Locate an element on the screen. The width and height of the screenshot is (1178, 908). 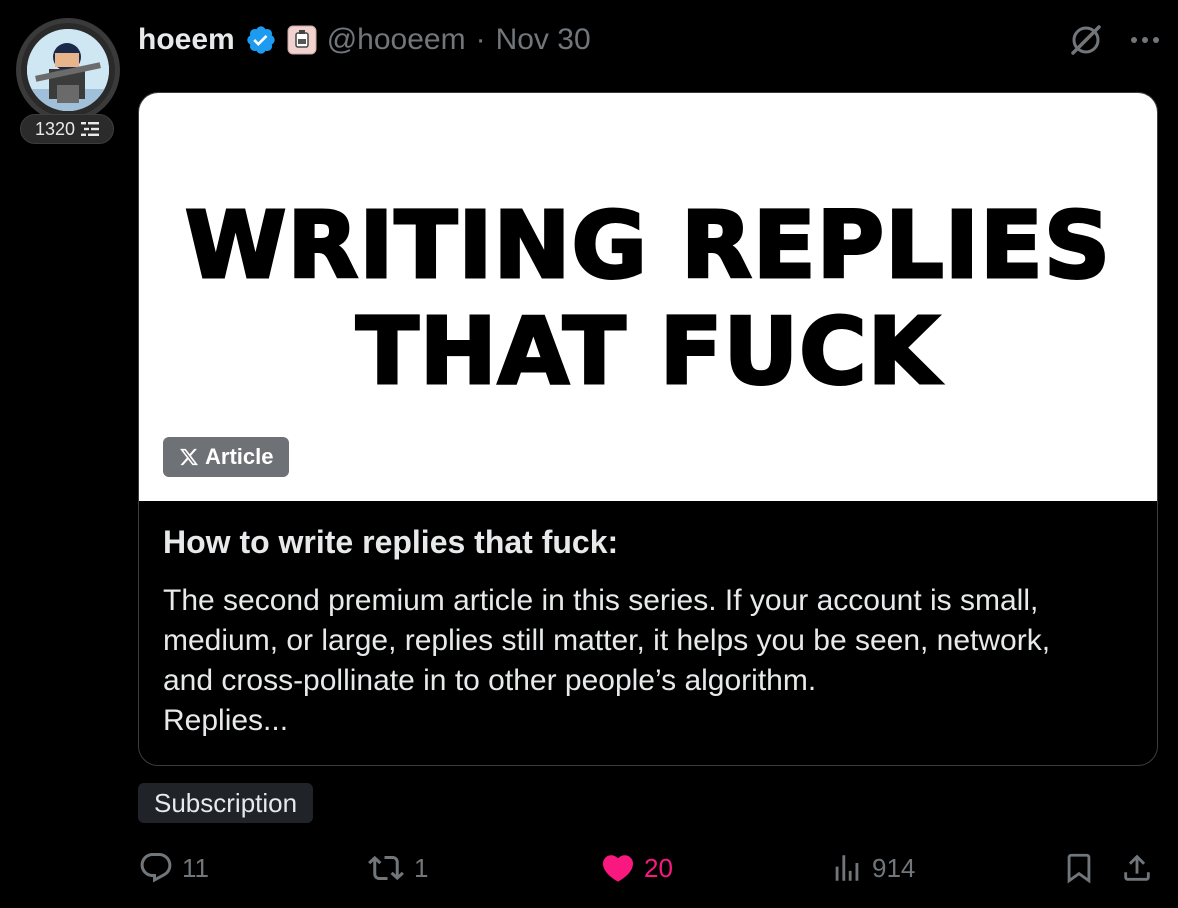
x-logo-icon is located at coordinates (189, 457).